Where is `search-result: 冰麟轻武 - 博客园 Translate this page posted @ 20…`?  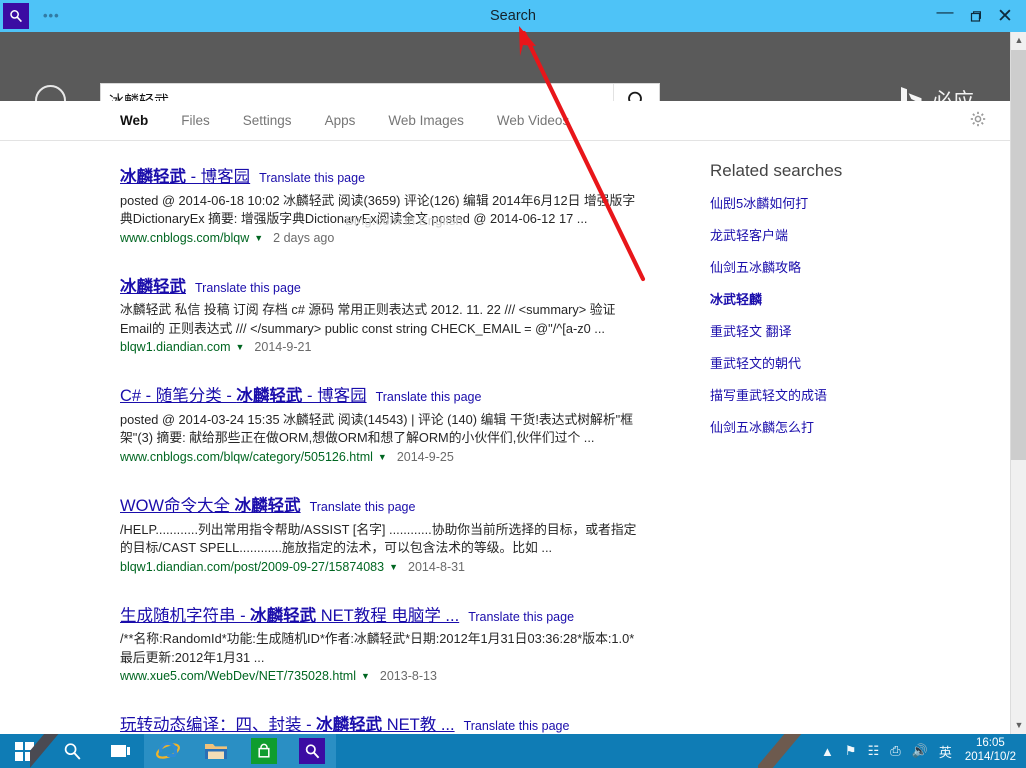
search-result: 冰麟轻武 - 博客园 Translate this page posted @ 20… is located at coordinates (382, 206).